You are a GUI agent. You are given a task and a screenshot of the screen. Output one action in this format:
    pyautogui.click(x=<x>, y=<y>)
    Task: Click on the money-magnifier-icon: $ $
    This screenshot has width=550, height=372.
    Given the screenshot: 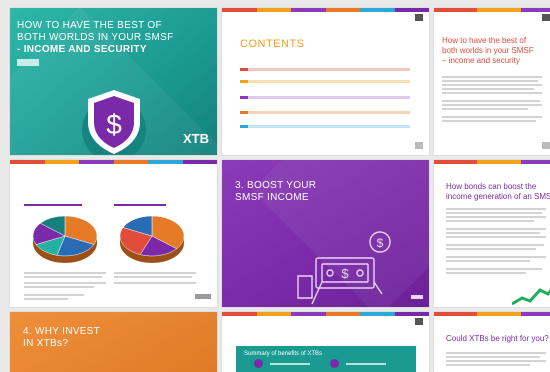 What is the action you would take?
    pyautogui.click(x=344, y=268)
    